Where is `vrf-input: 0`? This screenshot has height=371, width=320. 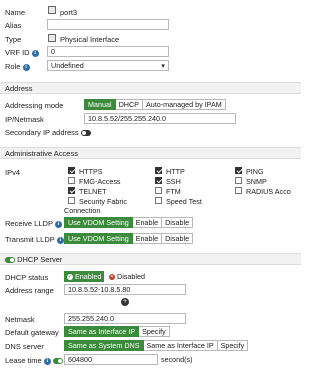
vrf-input: 0 is located at coordinates (108, 51).